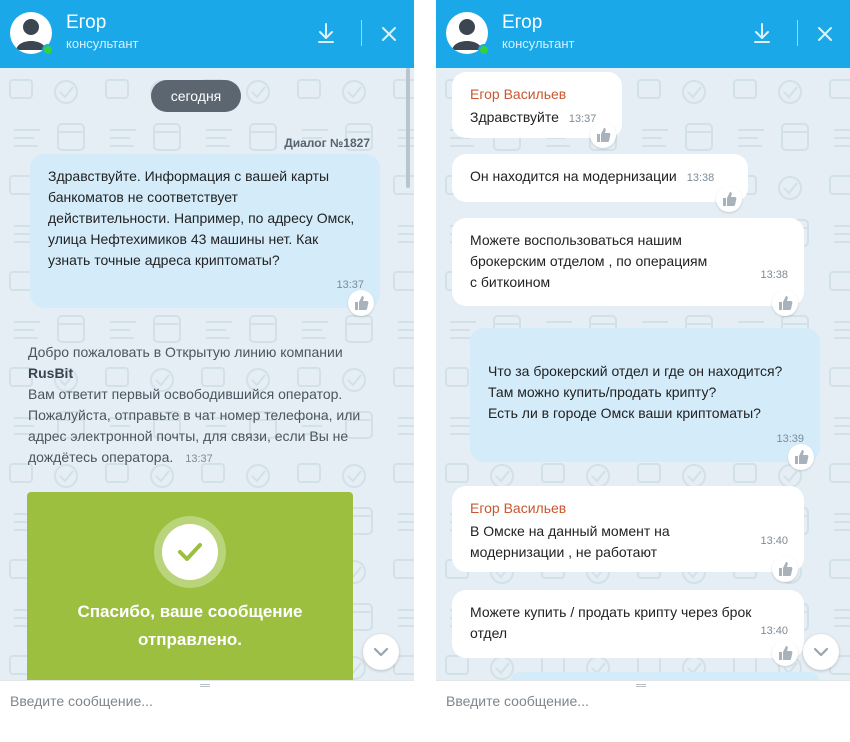 The width and height of the screenshot is (850, 742). I want to click on checkmark-icon, so click(190, 552).